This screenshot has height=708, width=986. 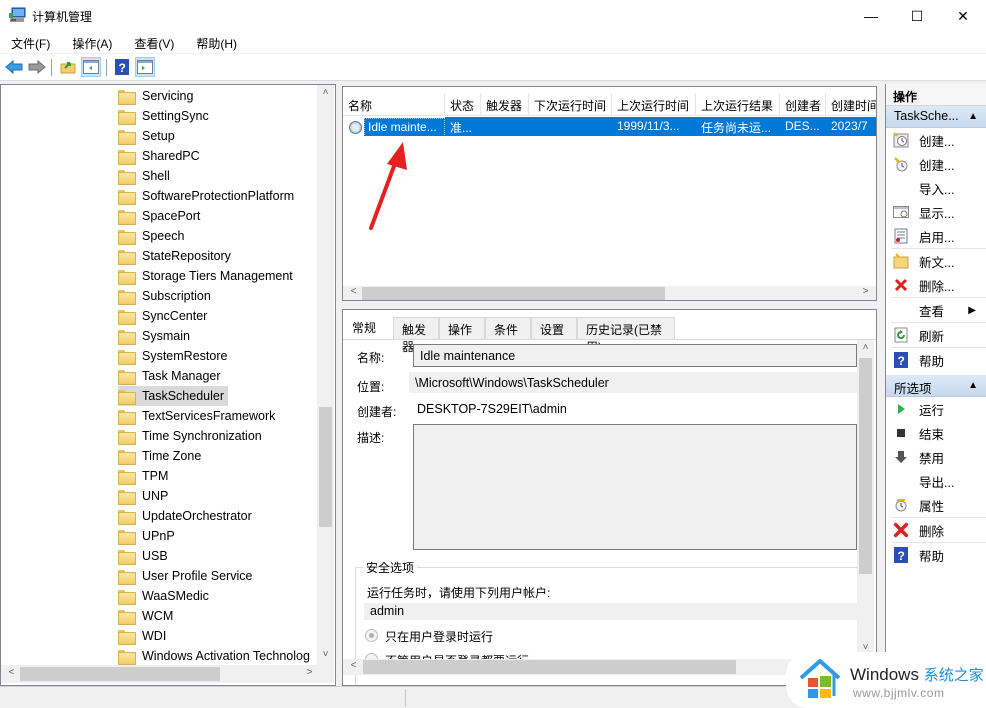 I want to click on action-item: 属性, so click(x=936, y=505).